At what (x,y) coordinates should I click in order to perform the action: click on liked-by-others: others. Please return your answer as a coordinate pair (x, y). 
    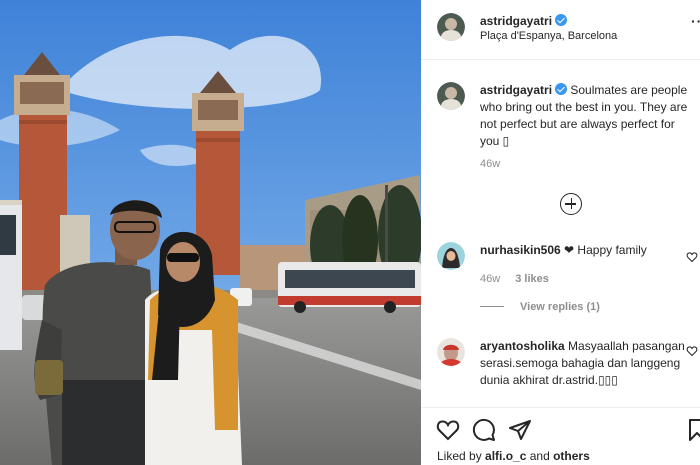
    Looking at the image, I should click on (571, 456).